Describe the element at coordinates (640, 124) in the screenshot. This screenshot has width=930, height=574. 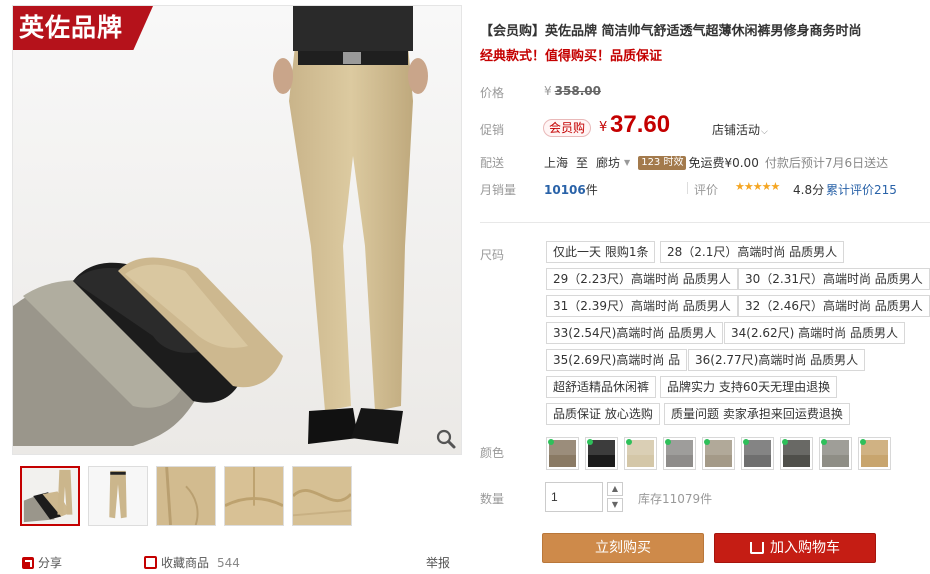
I see `promo-price: 37.60` at that location.